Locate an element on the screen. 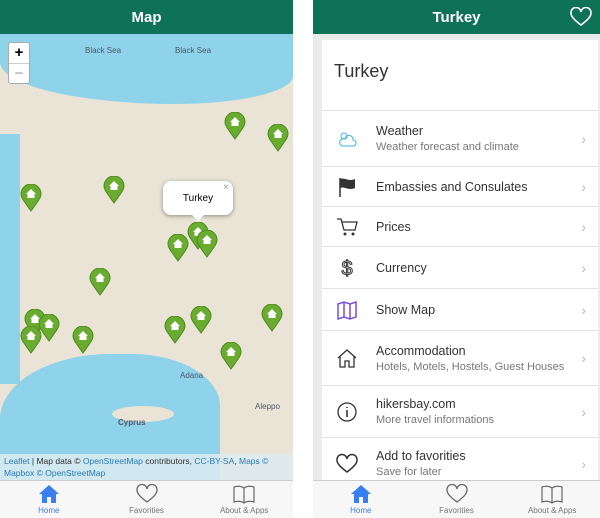  item-subtitle: Weather forecast and climate is located at coordinates (447, 147).